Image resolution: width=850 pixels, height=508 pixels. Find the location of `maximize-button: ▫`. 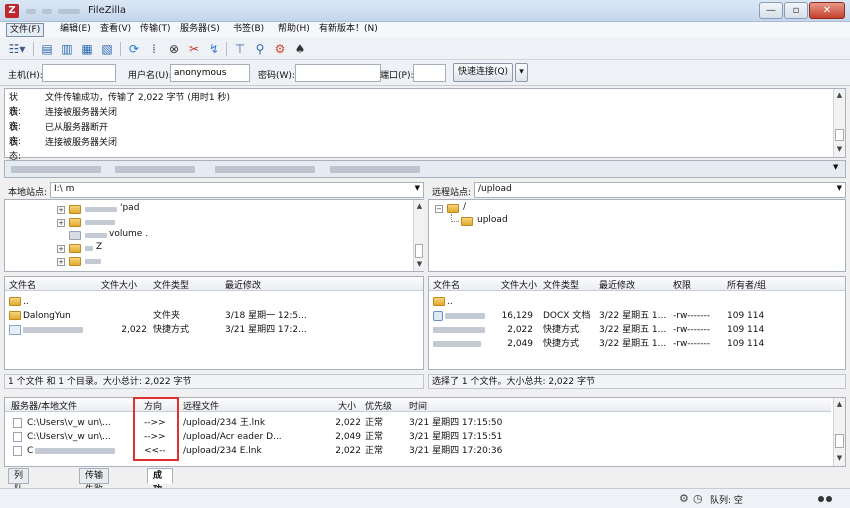

maximize-button: ▫ is located at coordinates (796, 10).